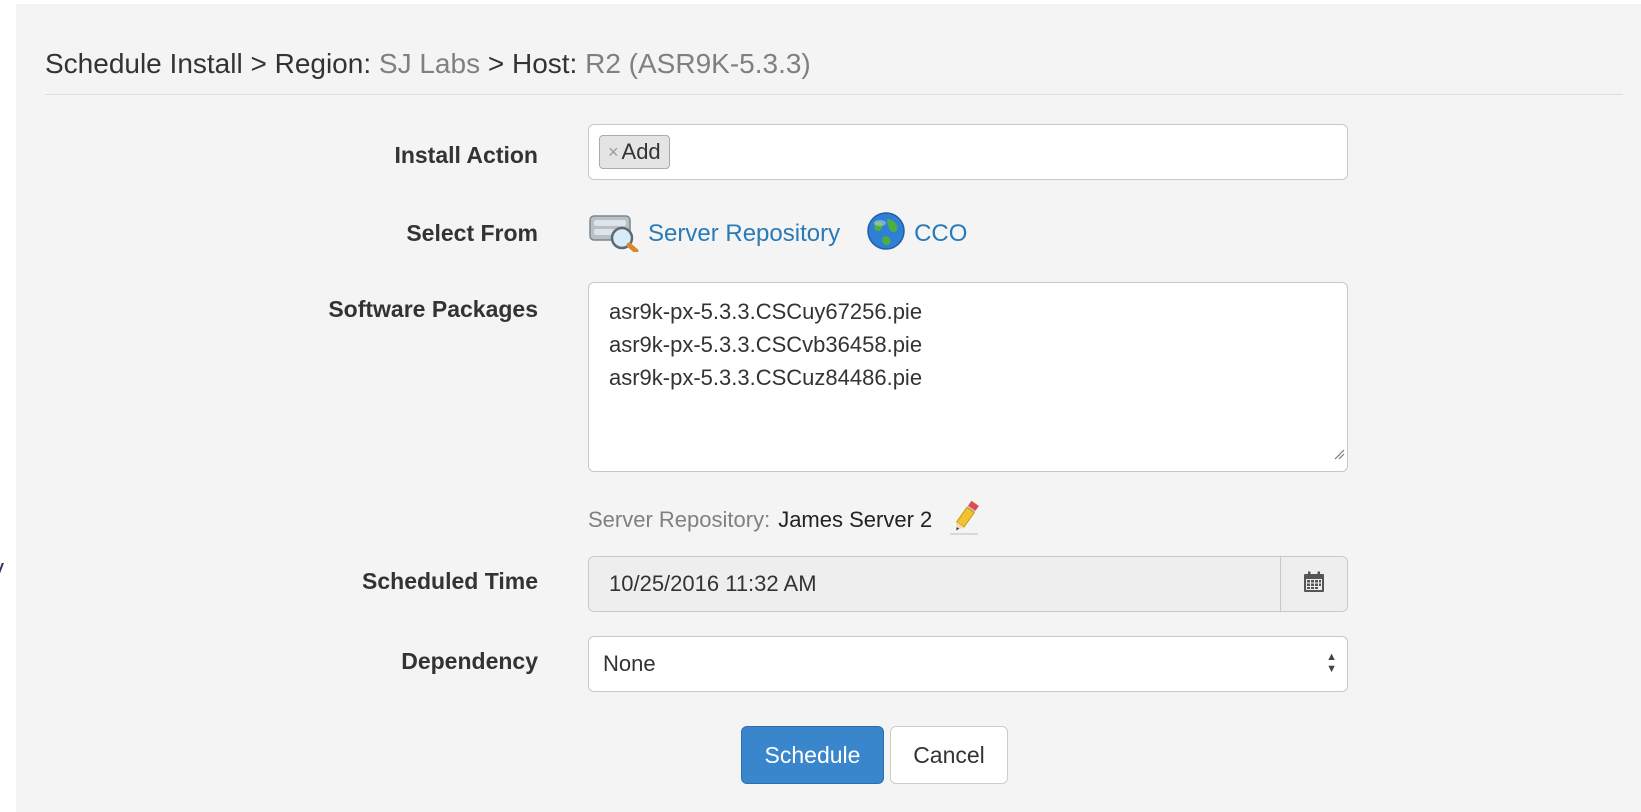 This screenshot has width=1641, height=812. I want to click on select-from-label: Select From, so click(472, 233).